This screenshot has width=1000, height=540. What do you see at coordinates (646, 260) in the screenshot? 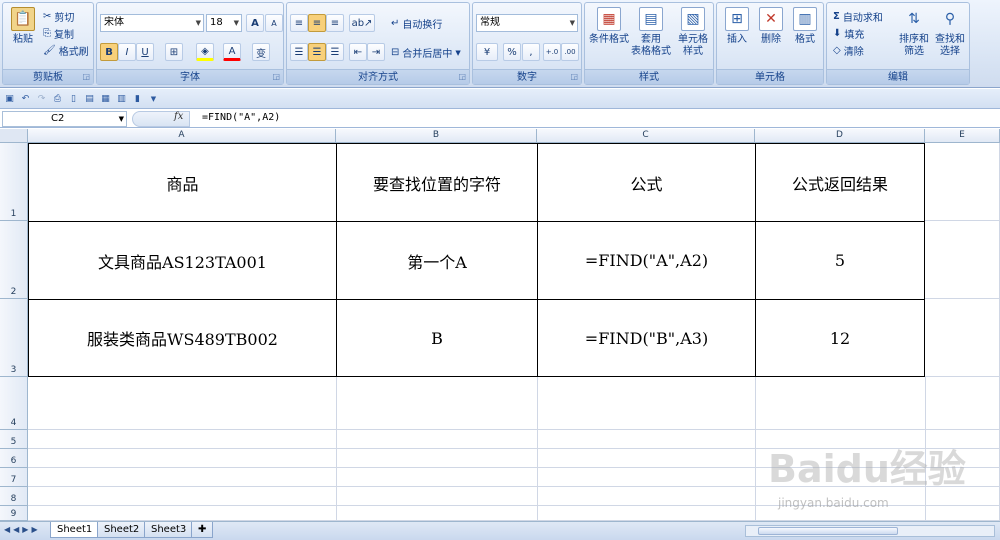
I see `cell-c2: =FIND("A",A2)` at bounding box center [646, 260].